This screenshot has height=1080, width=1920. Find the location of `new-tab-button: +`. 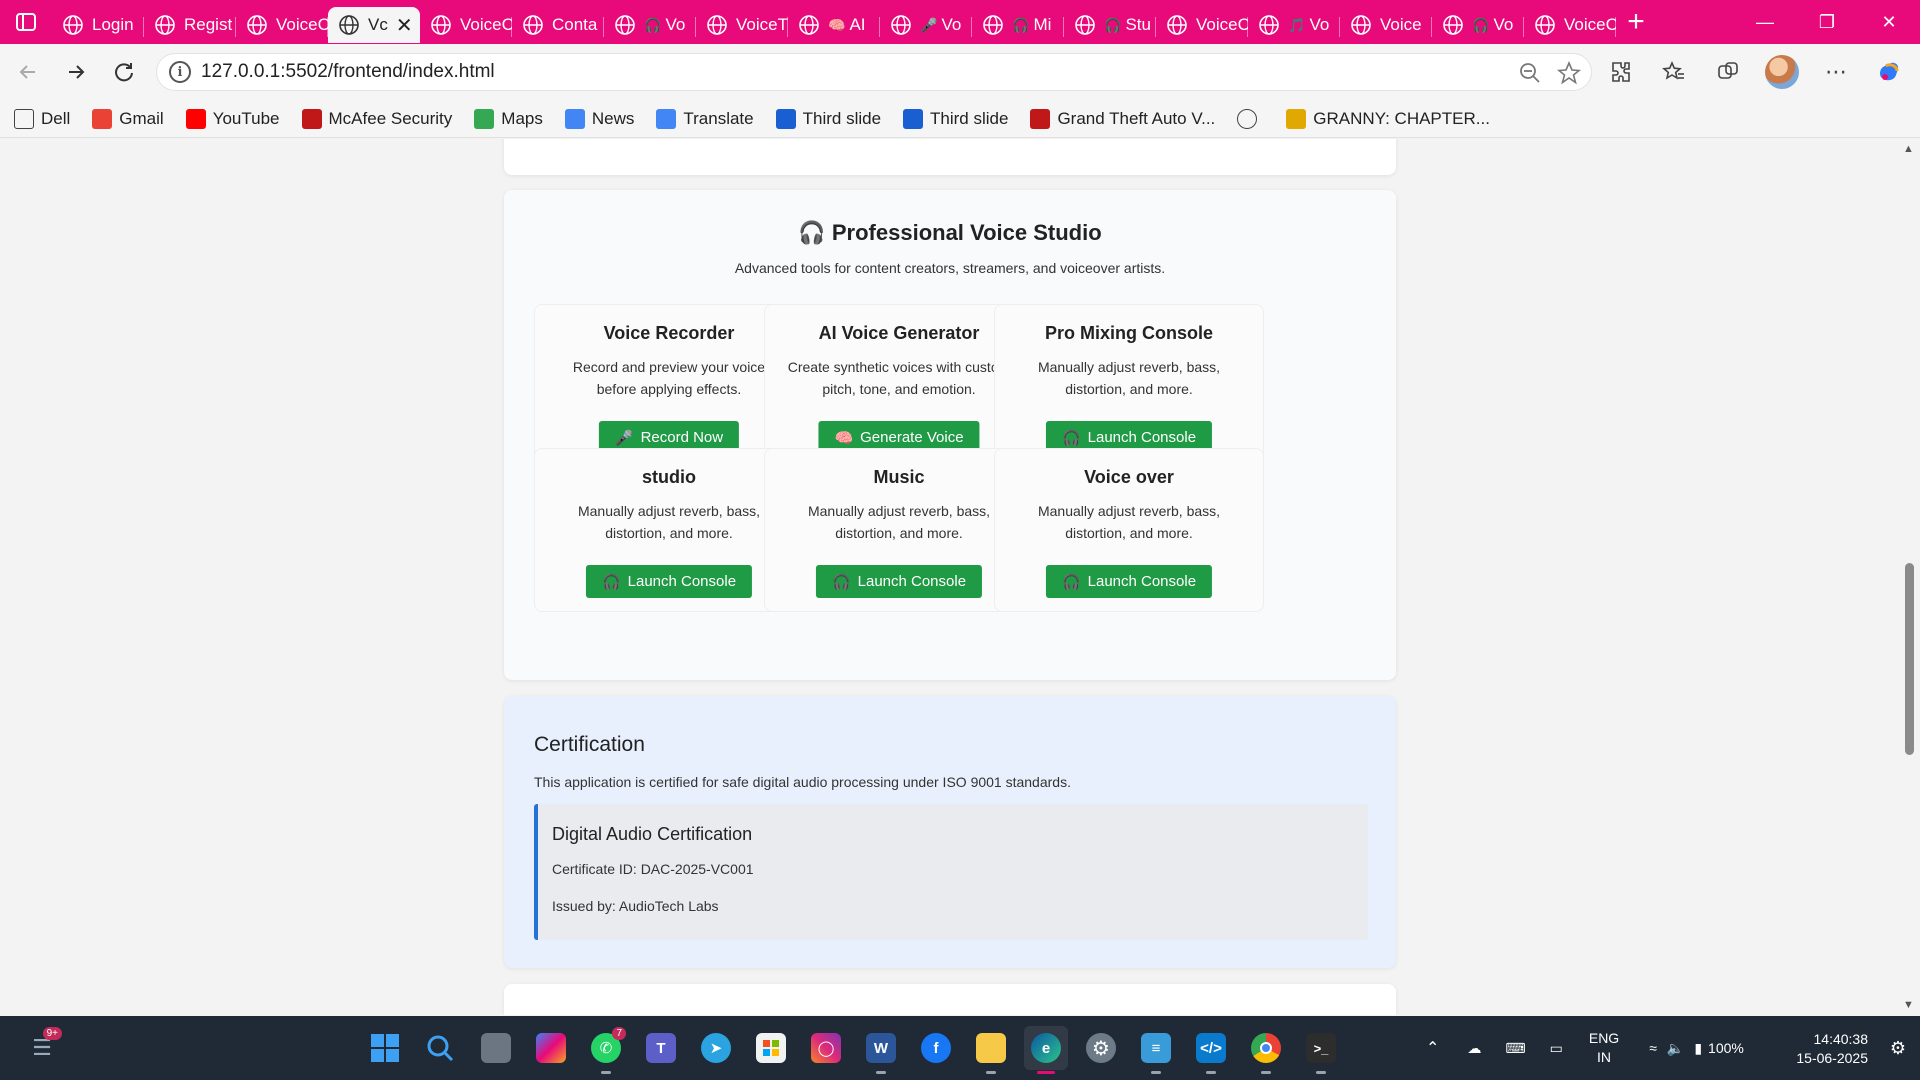

new-tab-button: + is located at coordinates (1636, 22).